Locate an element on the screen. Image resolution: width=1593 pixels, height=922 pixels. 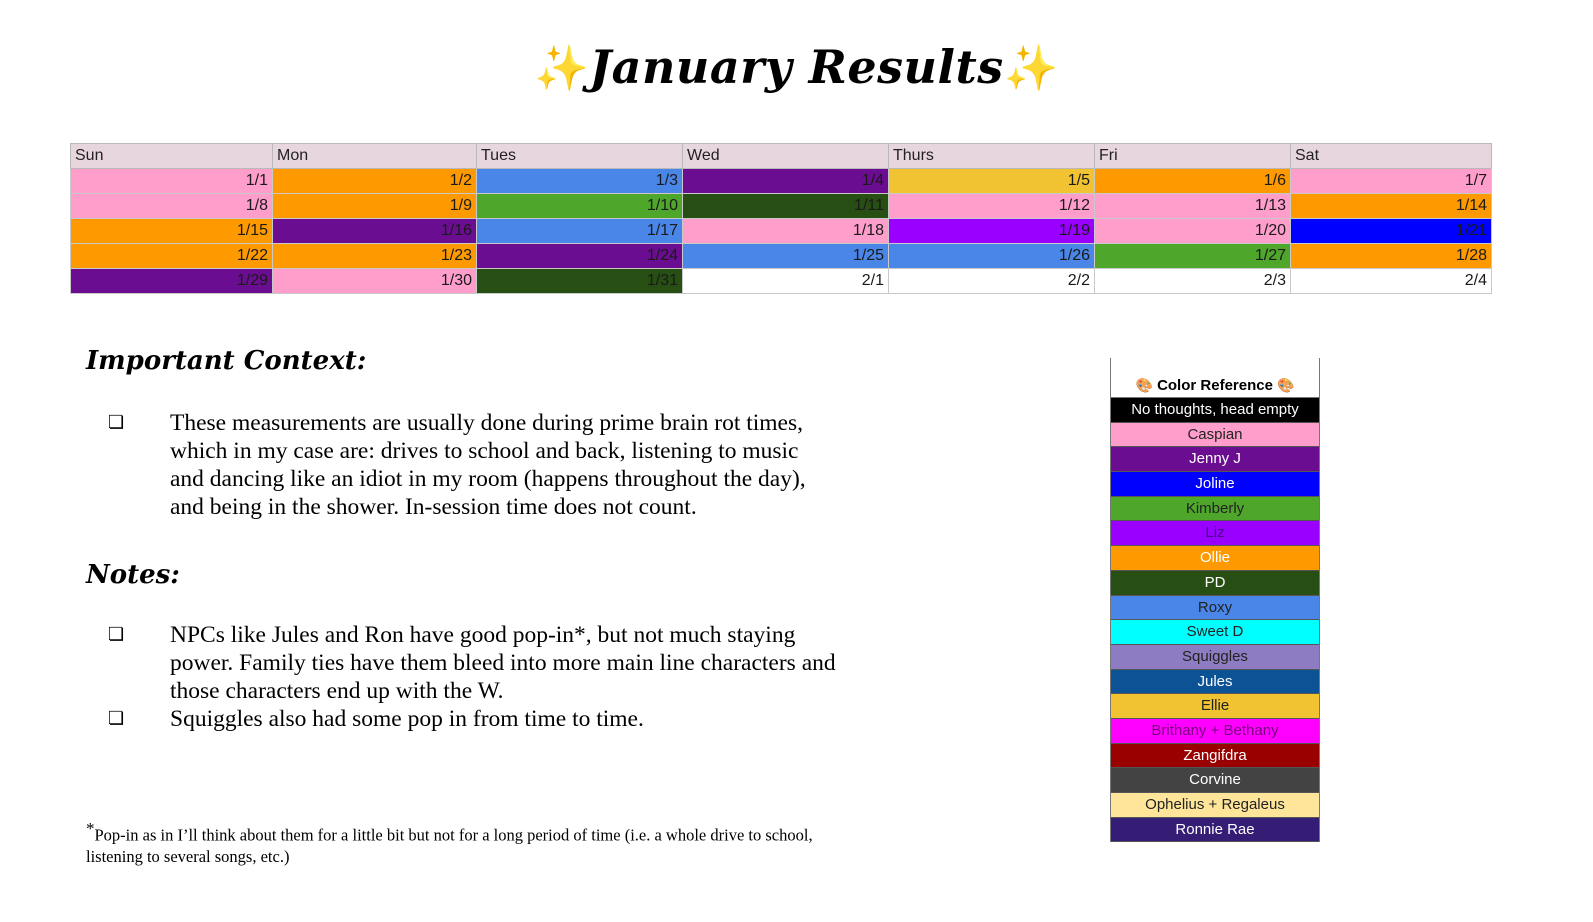
calendar-day-cell: 1/24 is located at coordinates (579, 256).